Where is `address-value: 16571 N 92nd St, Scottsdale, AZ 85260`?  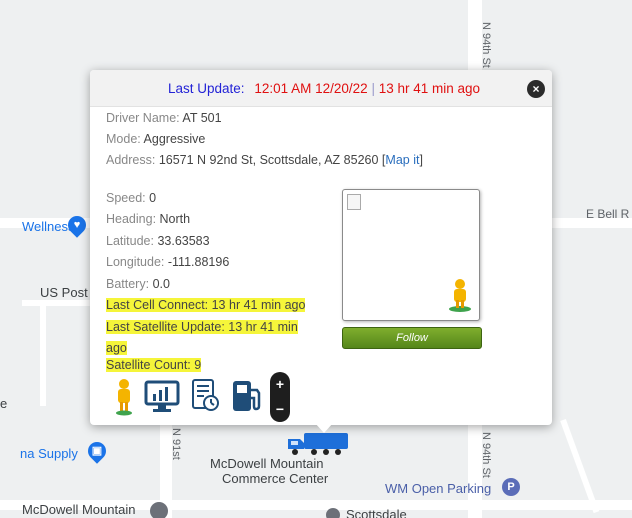 address-value: 16571 N 92nd St, Scottsdale, AZ 85260 is located at coordinates (268, 160).